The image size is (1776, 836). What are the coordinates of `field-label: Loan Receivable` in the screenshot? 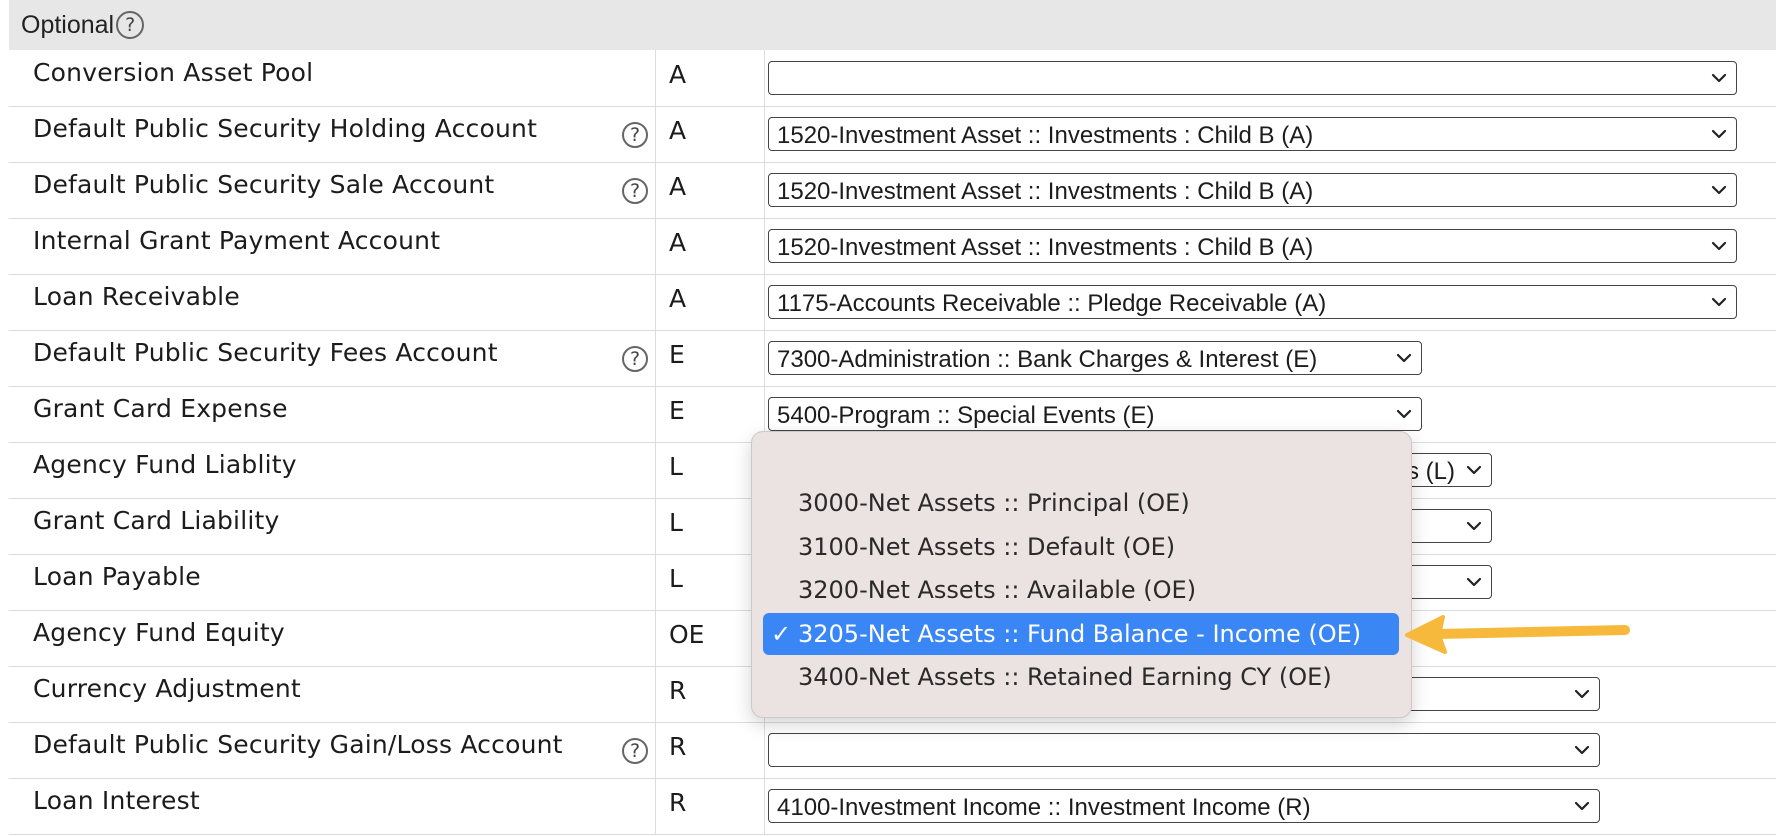 It's located at (136, 296).